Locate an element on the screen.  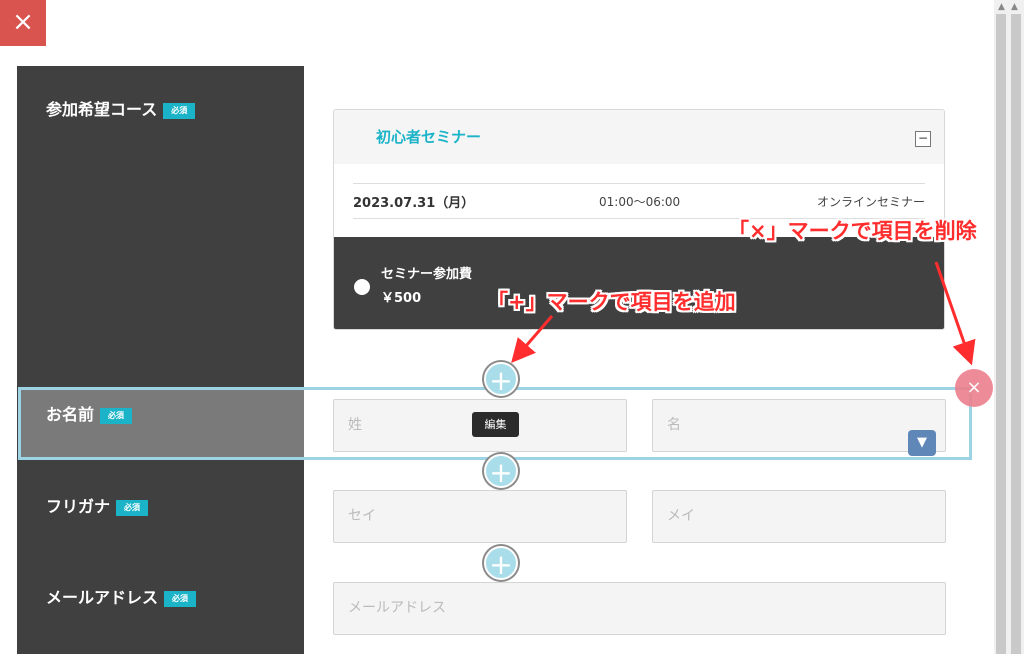
add-annotation-arrow is located at coordinates (532, 339).